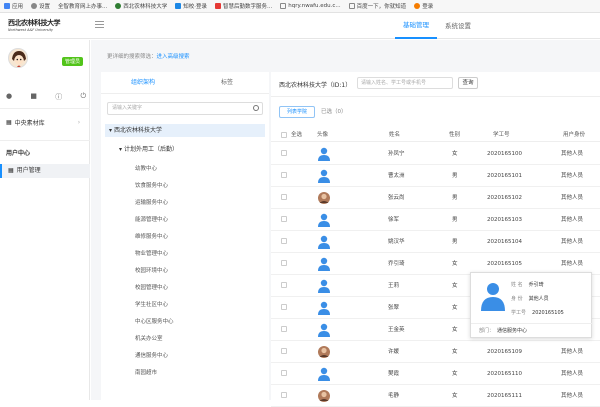 This screenshot has width=600, height=407. What do you see at coordinates (143, 82) in the screenshot?
I see `tab-org-structure: 组织架构` at bounding box center [143, 82].